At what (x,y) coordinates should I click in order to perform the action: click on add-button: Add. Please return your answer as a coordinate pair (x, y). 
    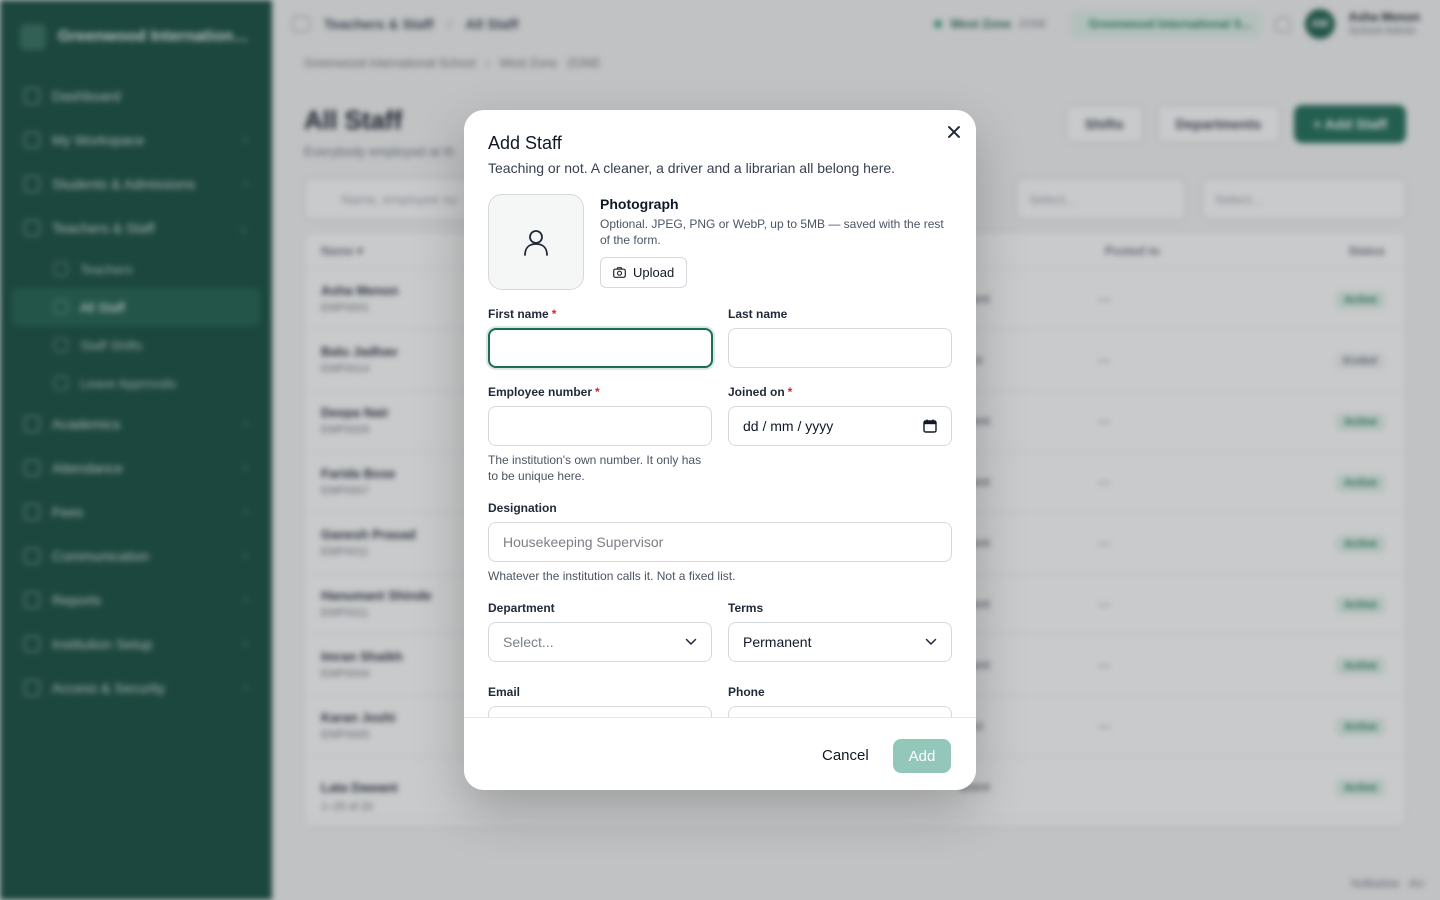
    Looking at the image, I should click on (922, 756).